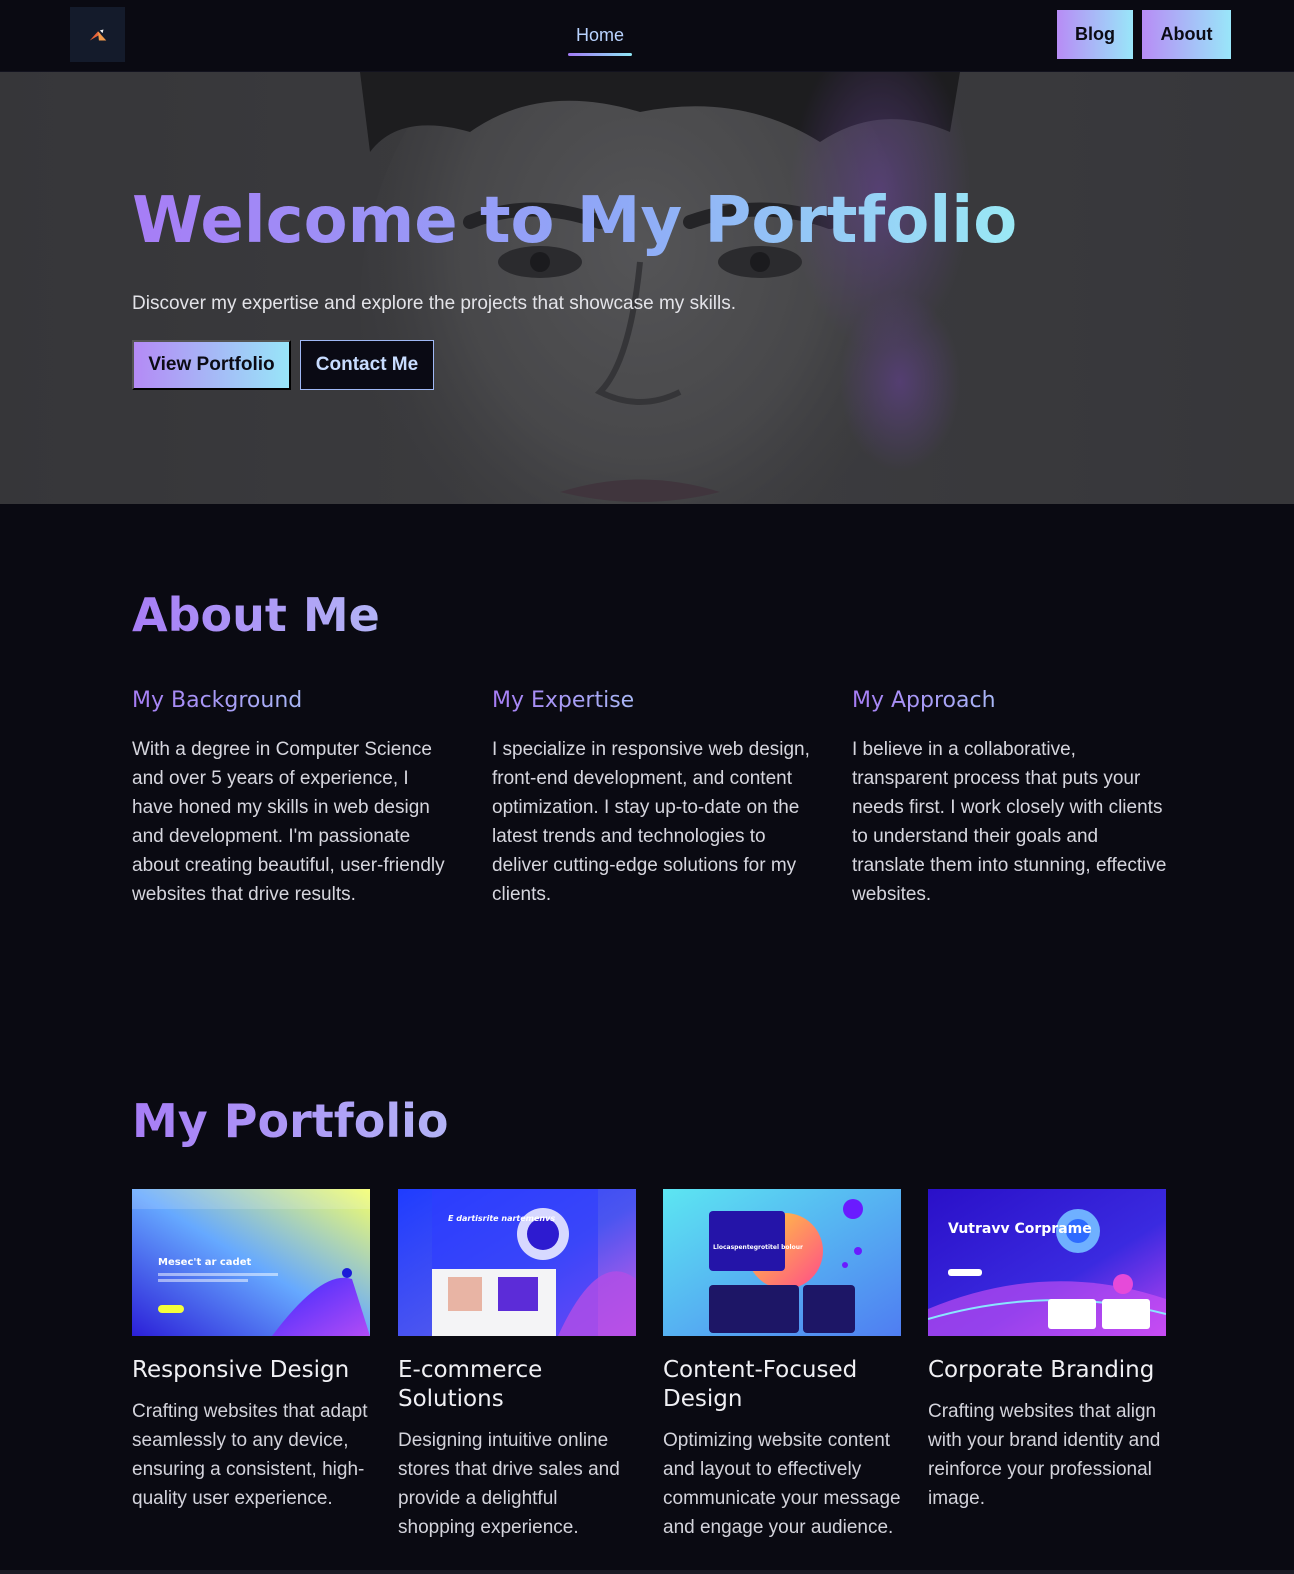  I want to click on nav-home-link: Home, so click(600, 38).